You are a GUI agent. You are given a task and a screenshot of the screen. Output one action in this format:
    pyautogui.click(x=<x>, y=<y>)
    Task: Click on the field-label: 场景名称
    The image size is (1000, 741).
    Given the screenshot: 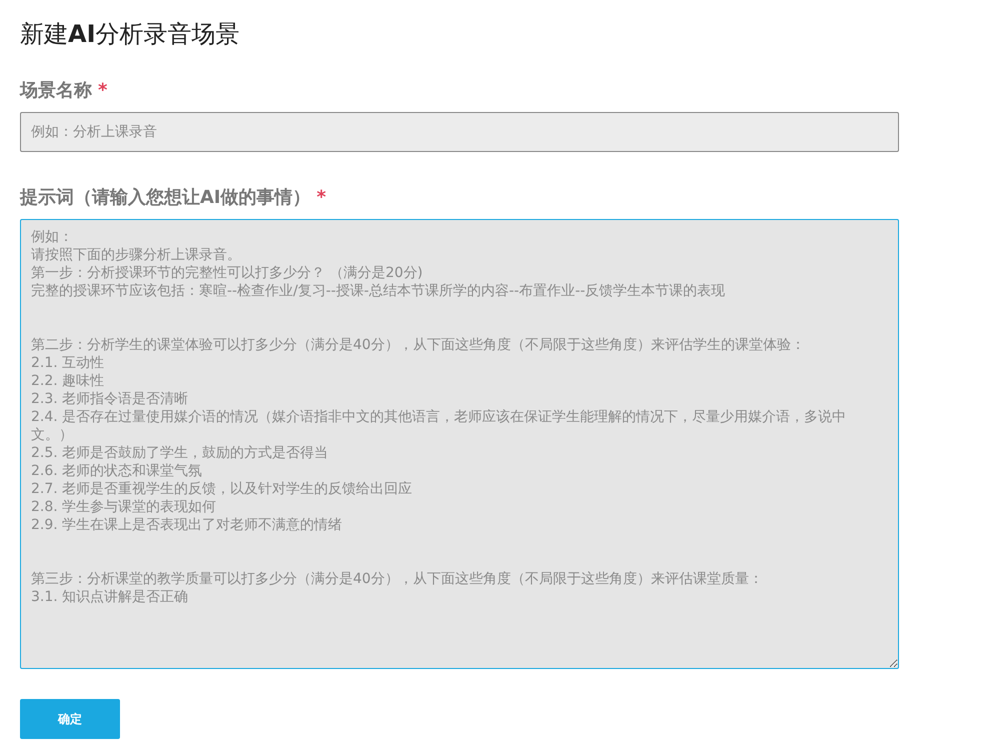 What is the action you would take?
    pyautogui.click(x=56, y=90)
    